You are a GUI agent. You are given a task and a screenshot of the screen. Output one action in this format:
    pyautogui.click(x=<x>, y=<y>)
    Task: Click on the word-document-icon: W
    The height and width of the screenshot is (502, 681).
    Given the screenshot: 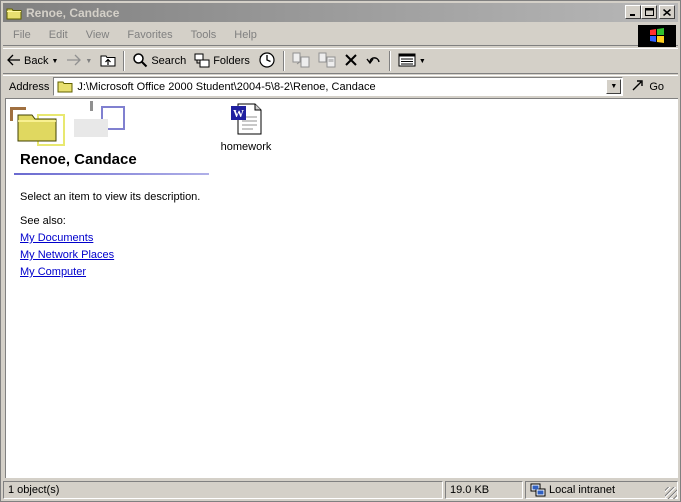 What is the action you would take?
    pyautogui.click(x=246, y=119)
    